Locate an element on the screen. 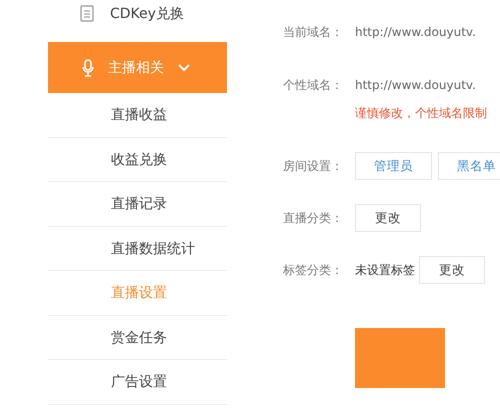 The image size is (500, 412). field-label: 标签分类： is located at coordinates (313, 270).